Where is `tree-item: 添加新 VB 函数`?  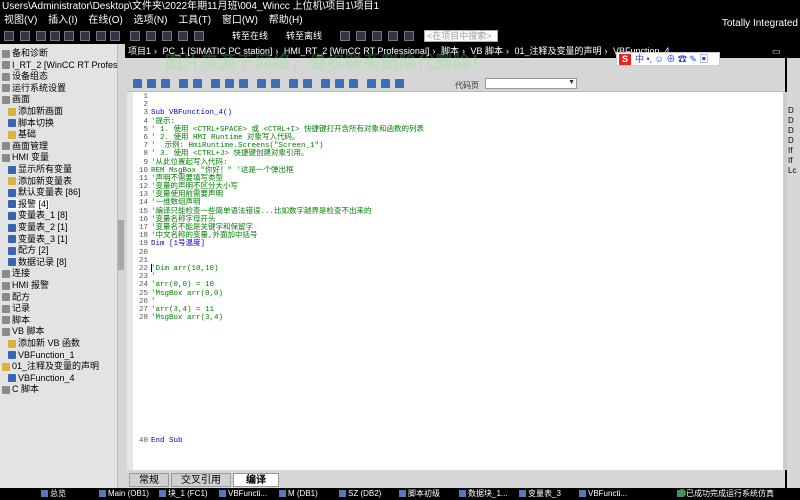
tree-item: 添加新 VB 函数 is located at coordinates (44, 343).